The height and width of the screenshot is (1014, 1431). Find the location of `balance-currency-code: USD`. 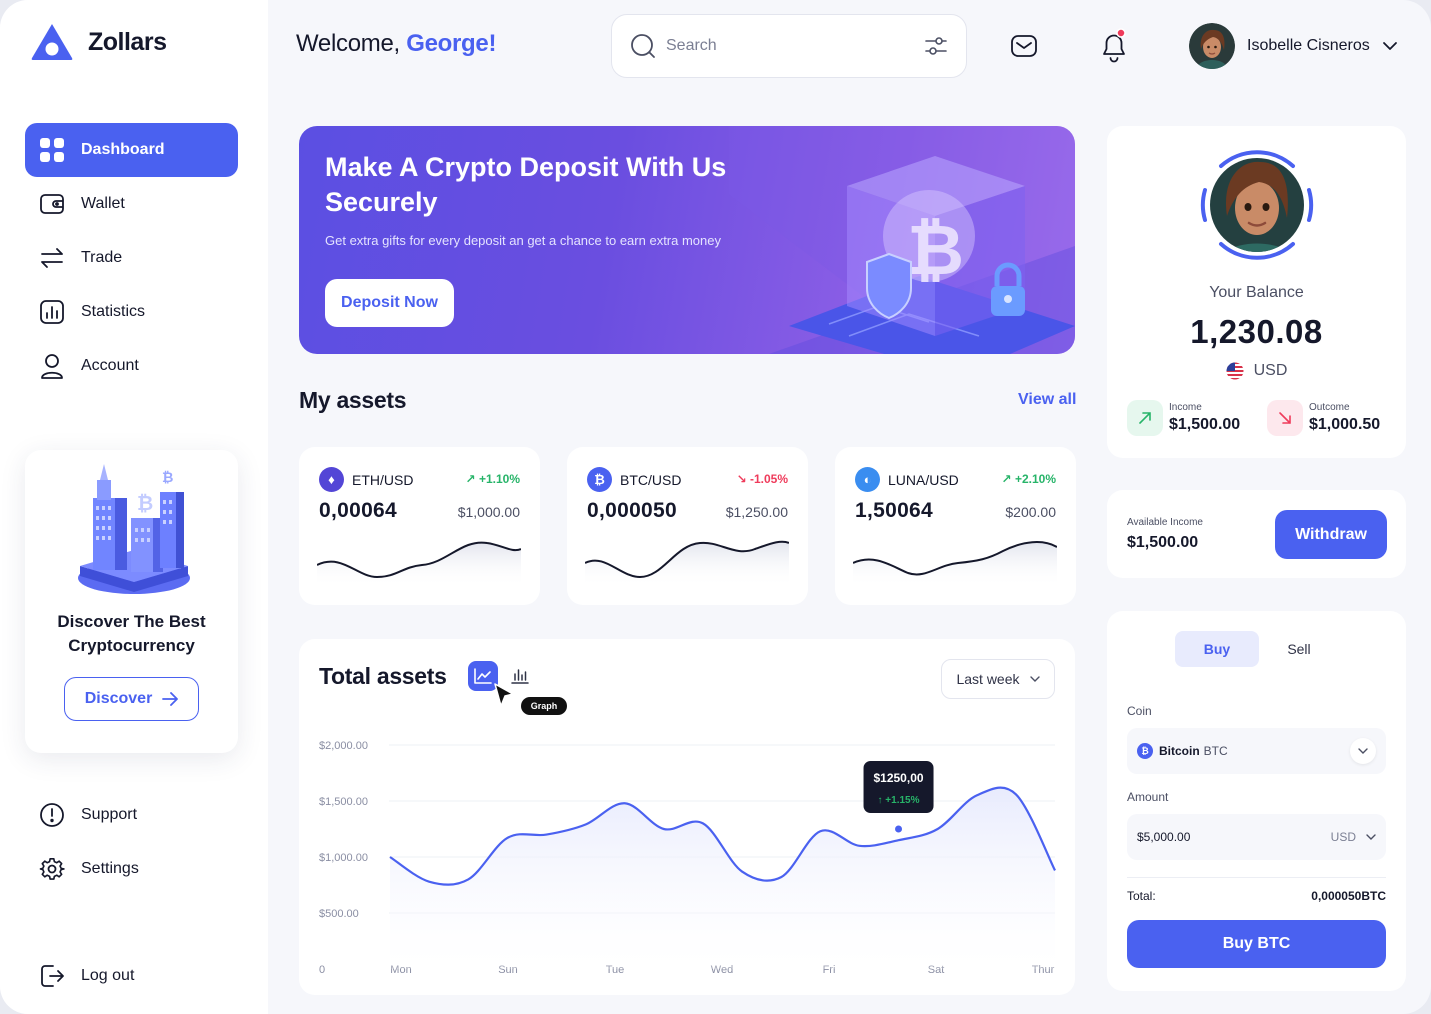

balance-currency-code: USD is located at coordinates (1270, 370).